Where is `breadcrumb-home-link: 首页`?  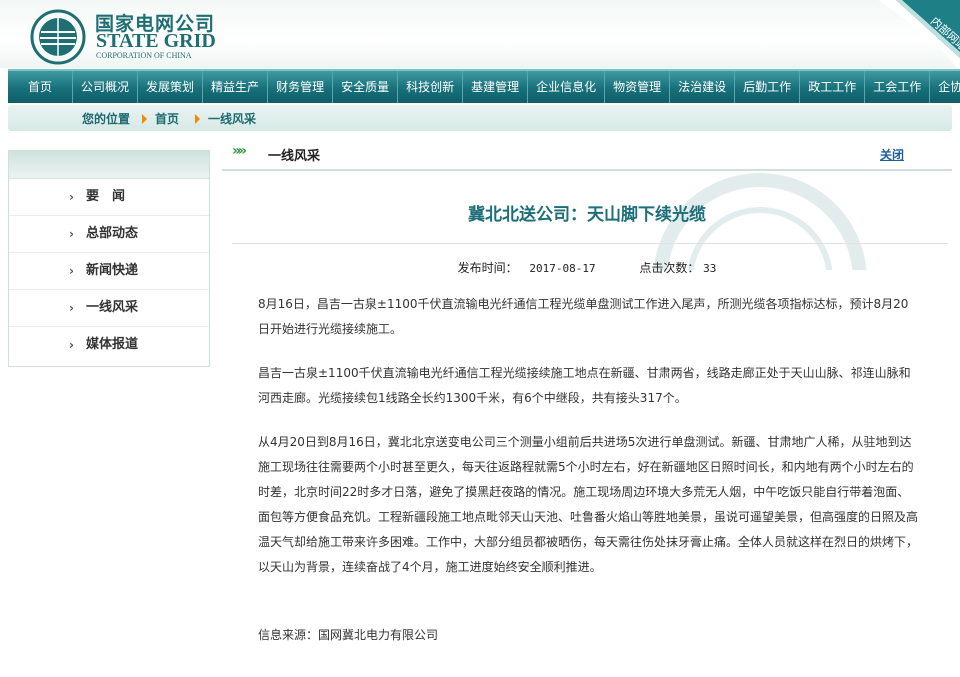 breadcrumb-home-link: 首页 is located at coordinates (167, 118).